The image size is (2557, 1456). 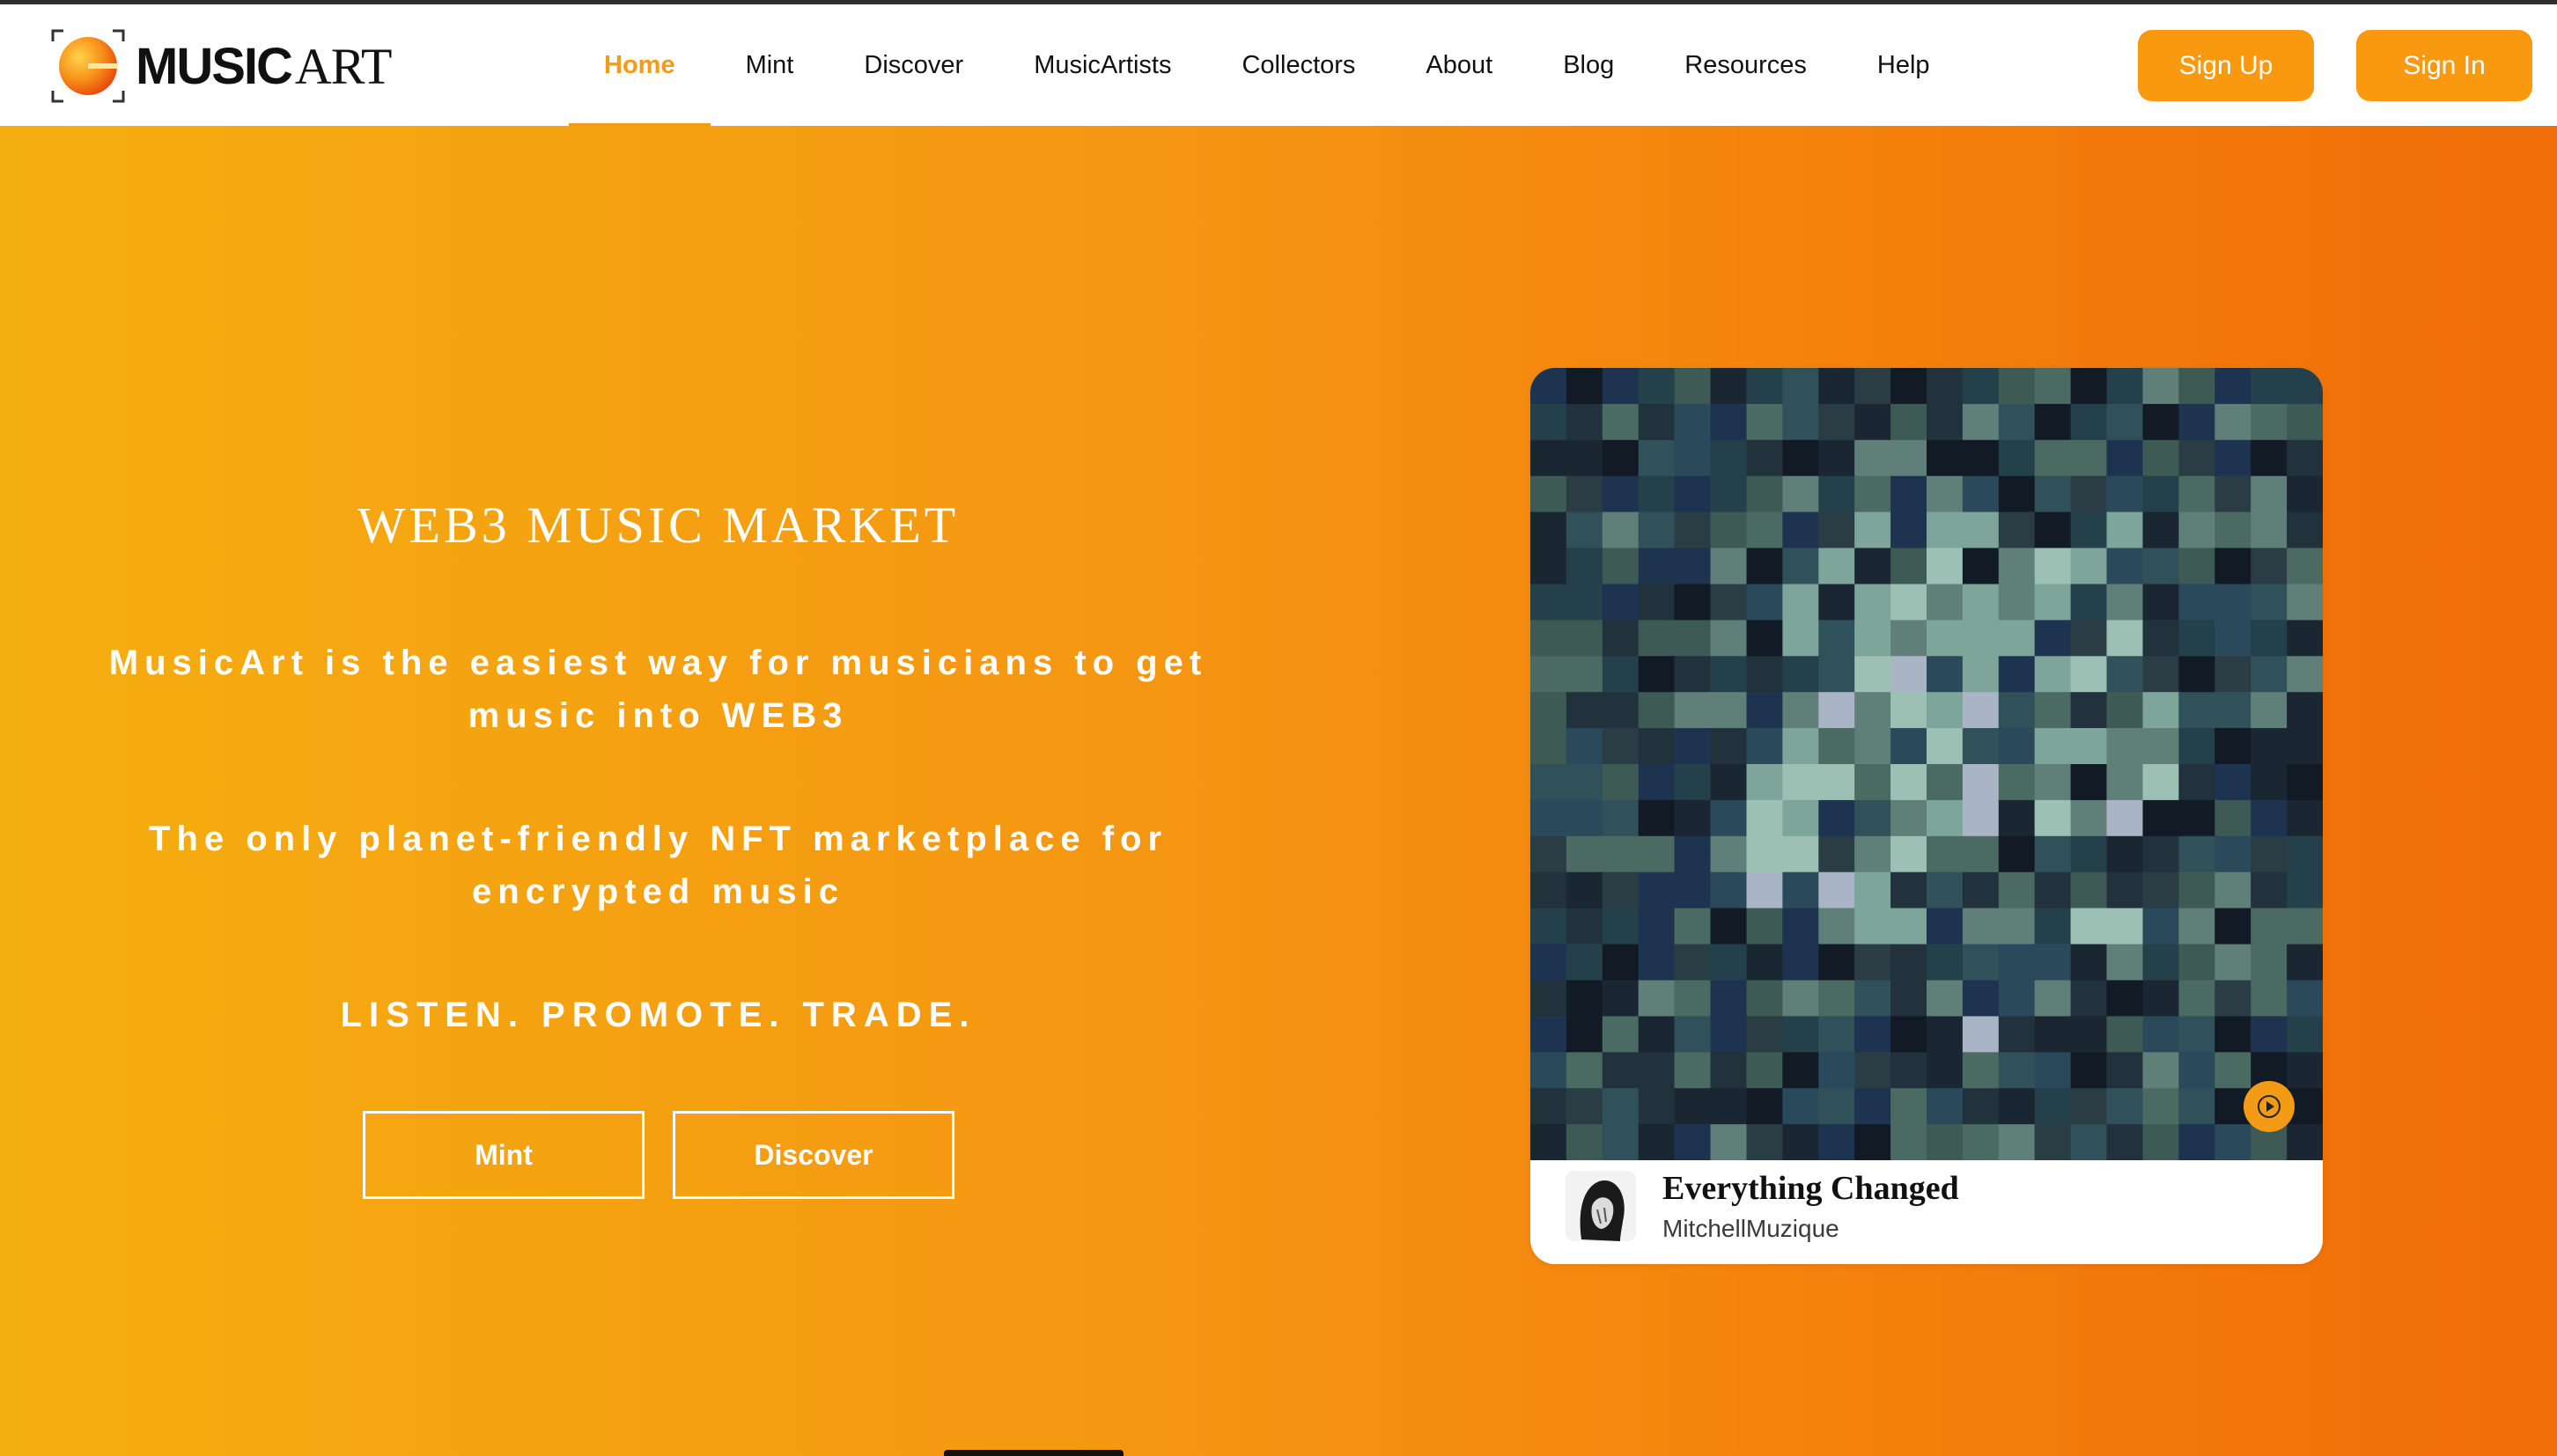 What do you see at coordinates (2226, 65) in the screenshot?
I see `sign-up-button: Sign Up` at bounding box center [2226, 65].